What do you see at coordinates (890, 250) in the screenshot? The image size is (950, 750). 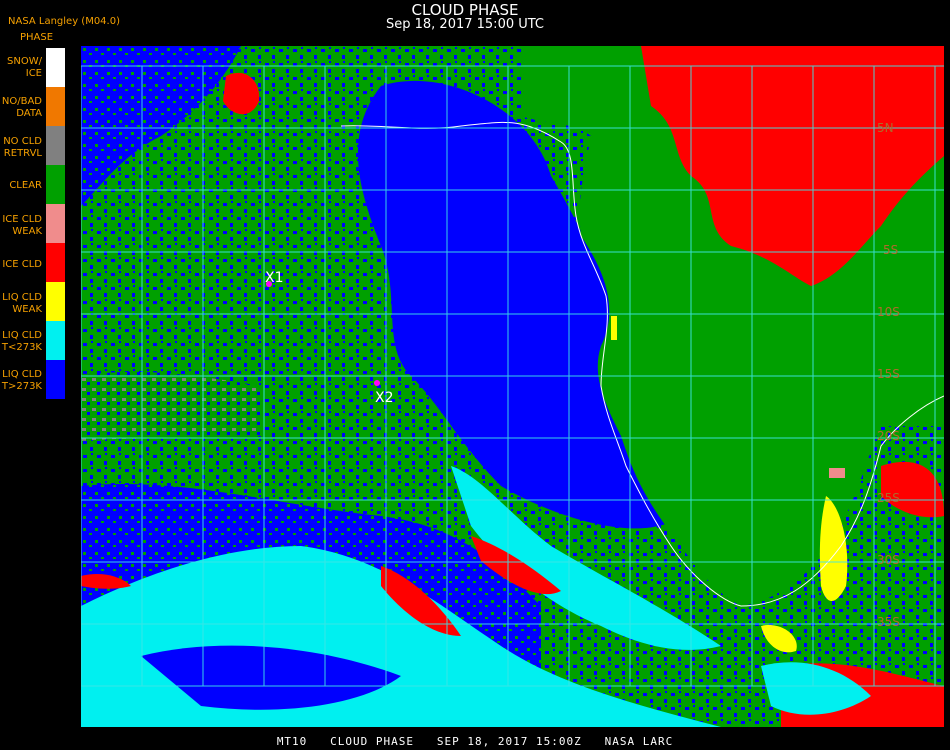 I see `lat-label-5s: 5S` at bounding box center [890, 250].